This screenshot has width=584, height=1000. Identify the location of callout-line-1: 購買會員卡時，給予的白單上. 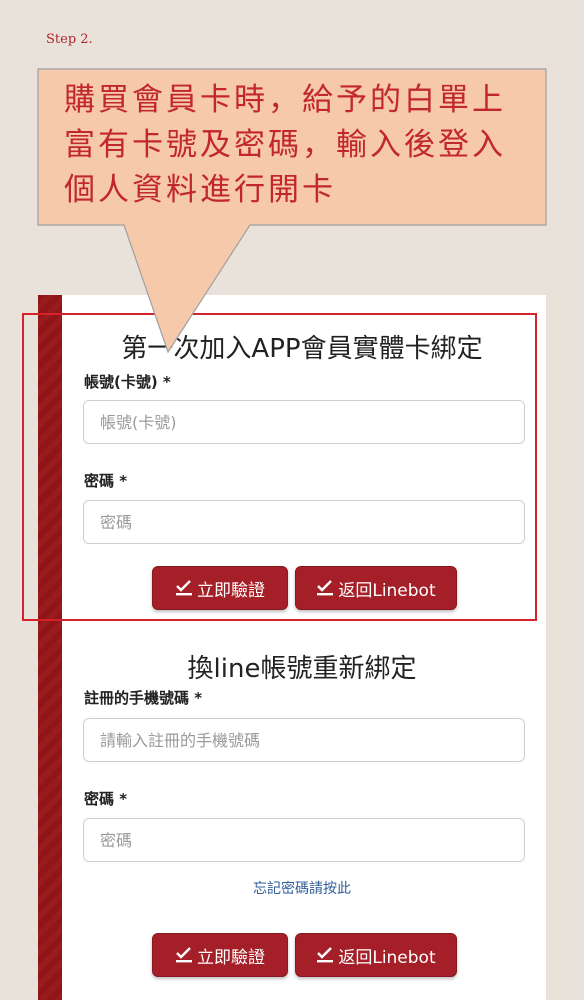
(285, 100).